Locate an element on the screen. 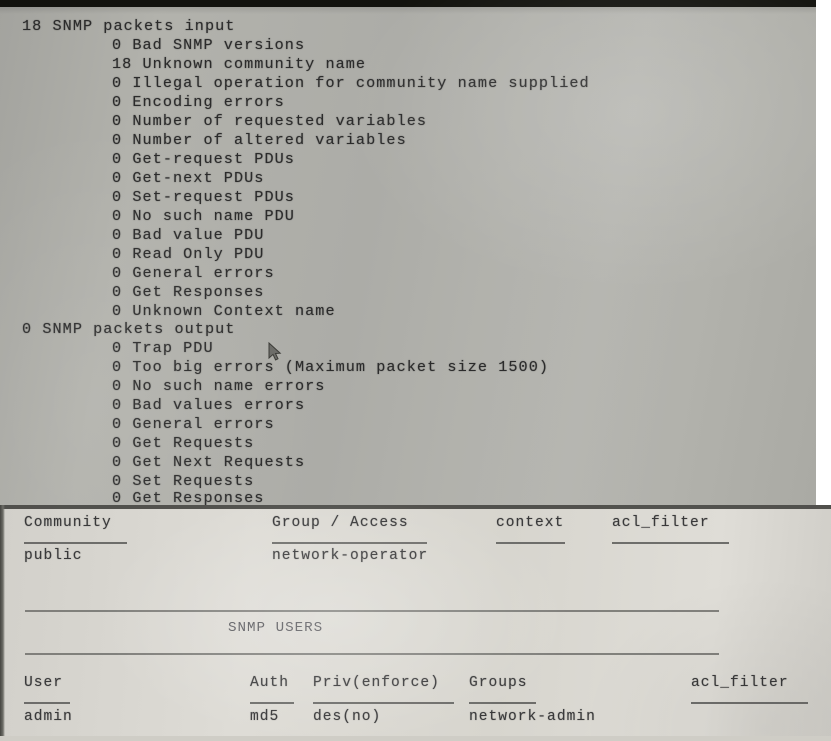 The height and width of the screenshot is (741, 831). panel-top-edge is located at coordinates (408, 3).